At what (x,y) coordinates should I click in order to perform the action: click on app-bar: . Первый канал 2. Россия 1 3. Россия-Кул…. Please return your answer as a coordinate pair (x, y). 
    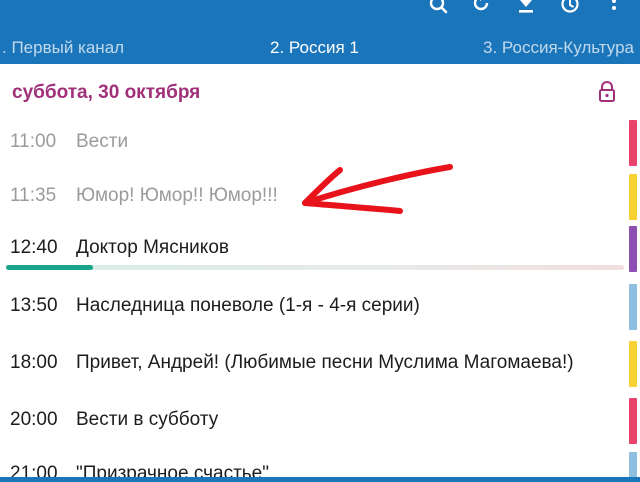
    Looking at the image, I should click on (320, 32).